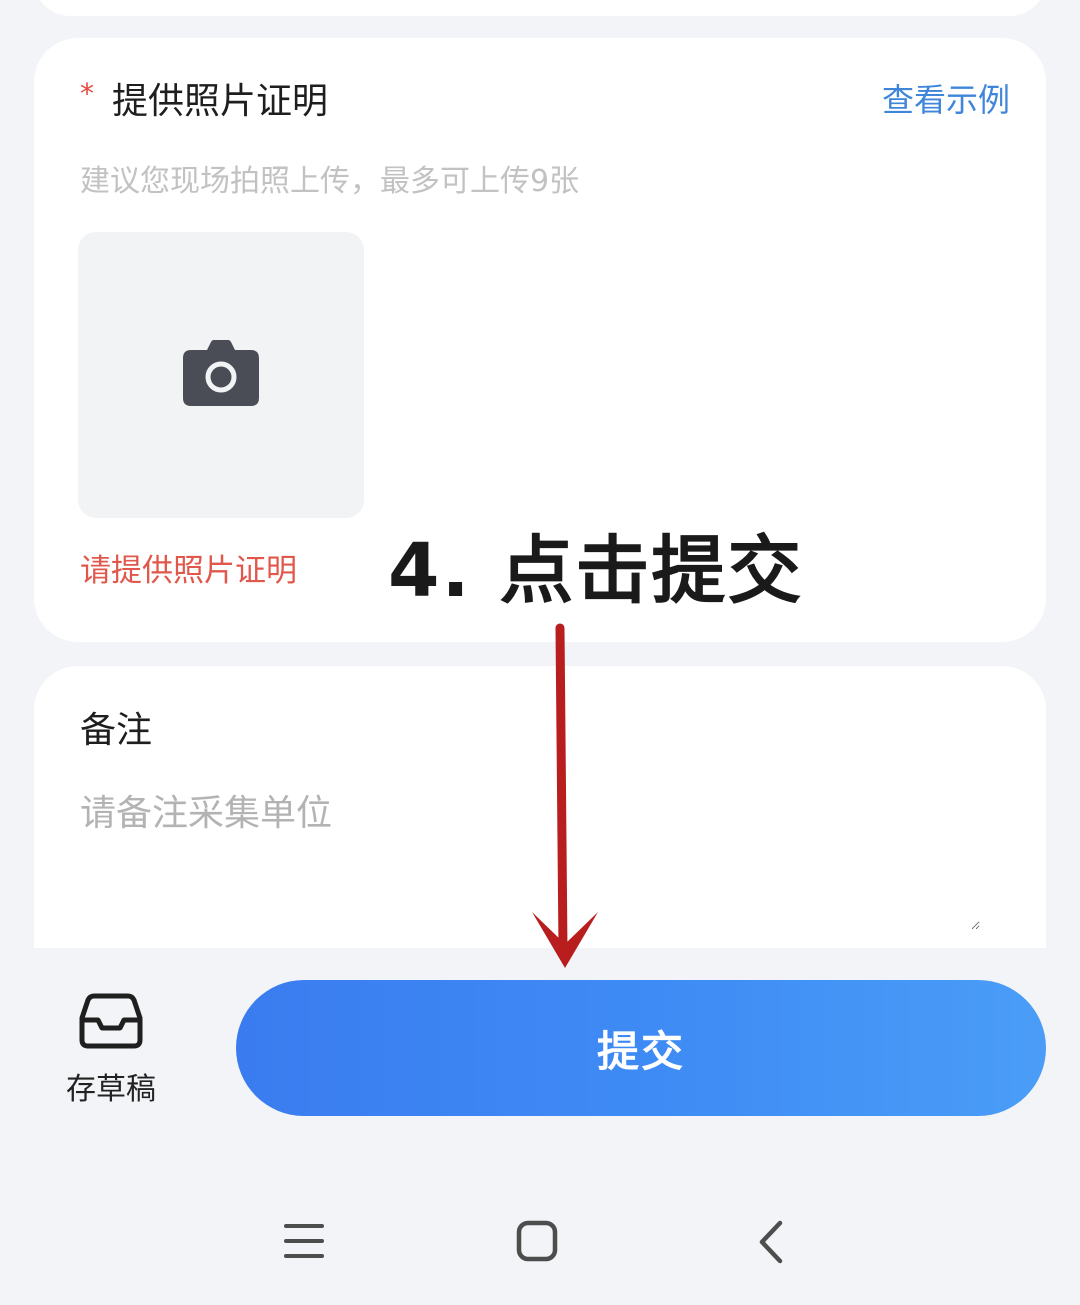  Describe the element at coordinates (596, 571) in the screenshot. I see `tutorial-annotation: 4. 点击提交` at that location.